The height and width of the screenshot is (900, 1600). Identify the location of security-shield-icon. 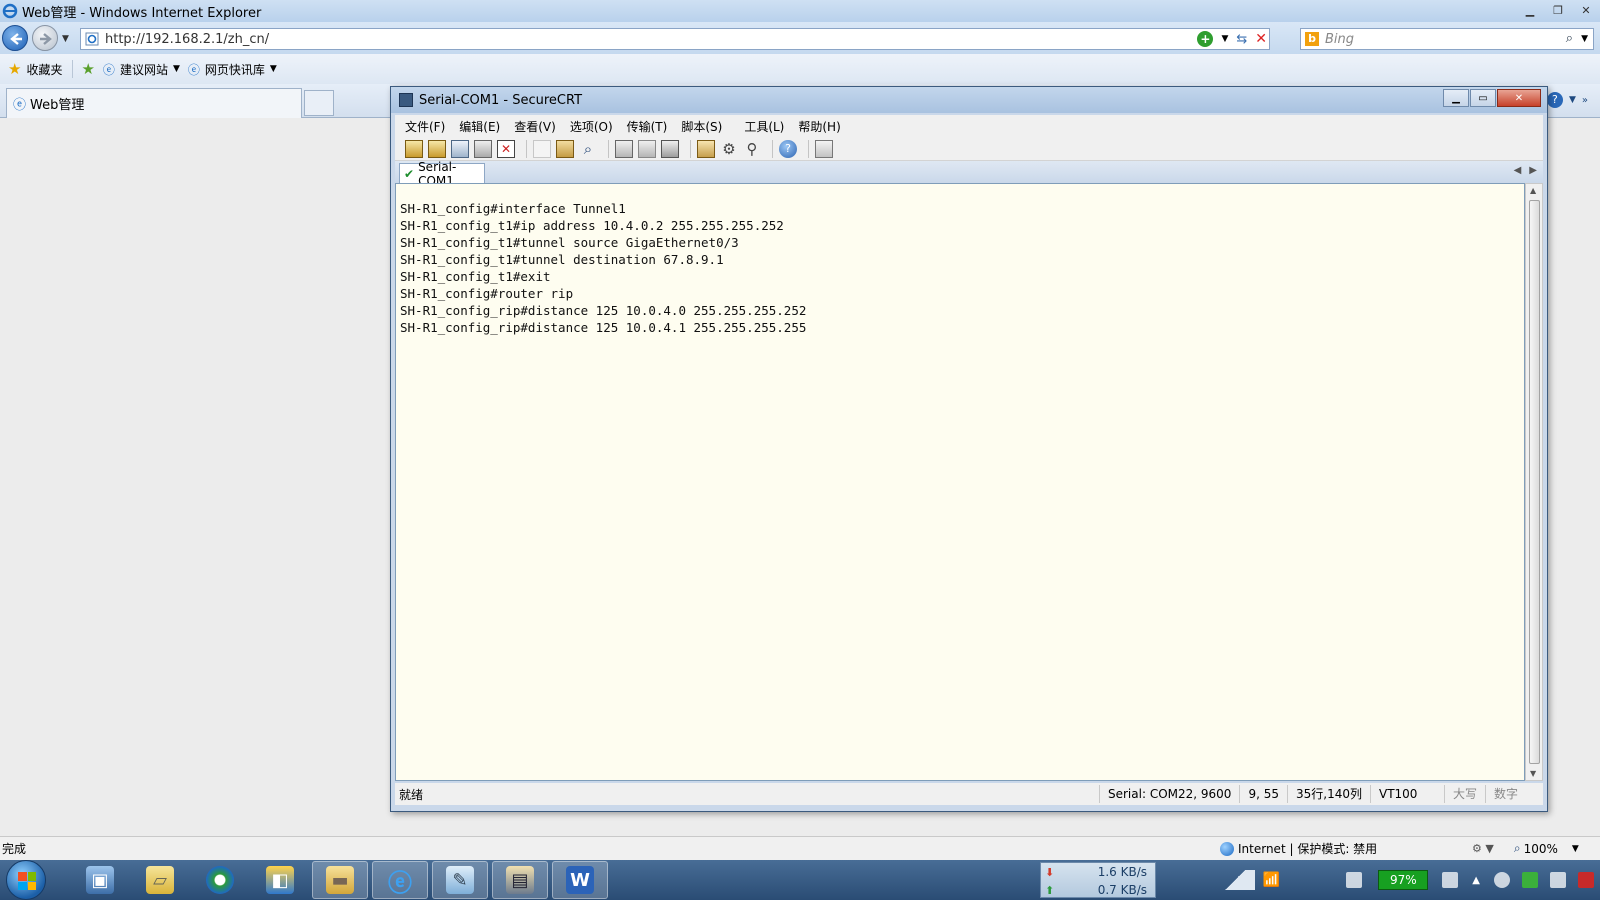
(1530, 880).